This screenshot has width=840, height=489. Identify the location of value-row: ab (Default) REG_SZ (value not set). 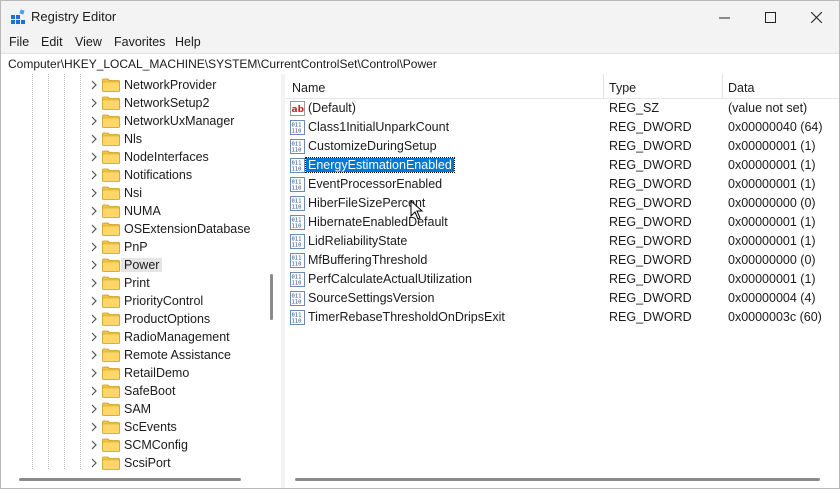
(562, 108).